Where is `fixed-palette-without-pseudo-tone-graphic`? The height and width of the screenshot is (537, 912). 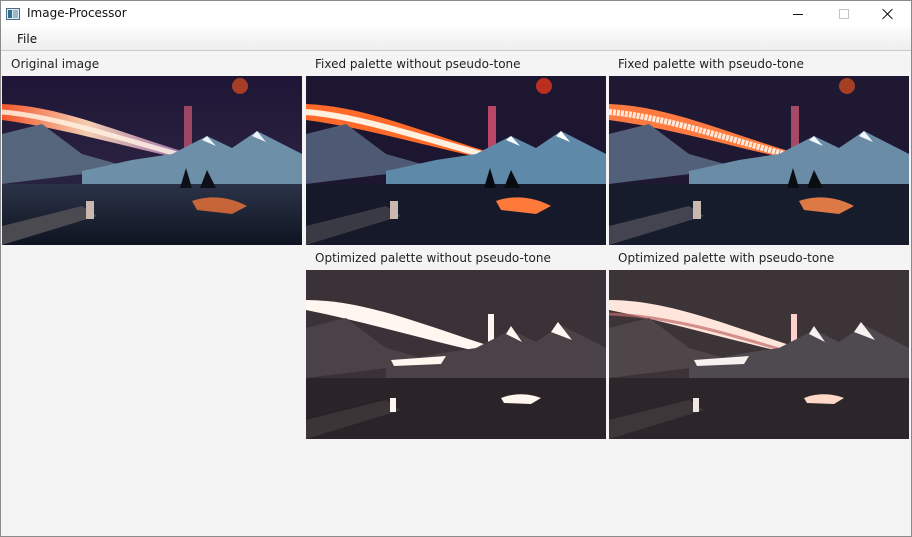 fixed-palette-without-pseudo-tone-graphic is located at coordinates (456, 160).